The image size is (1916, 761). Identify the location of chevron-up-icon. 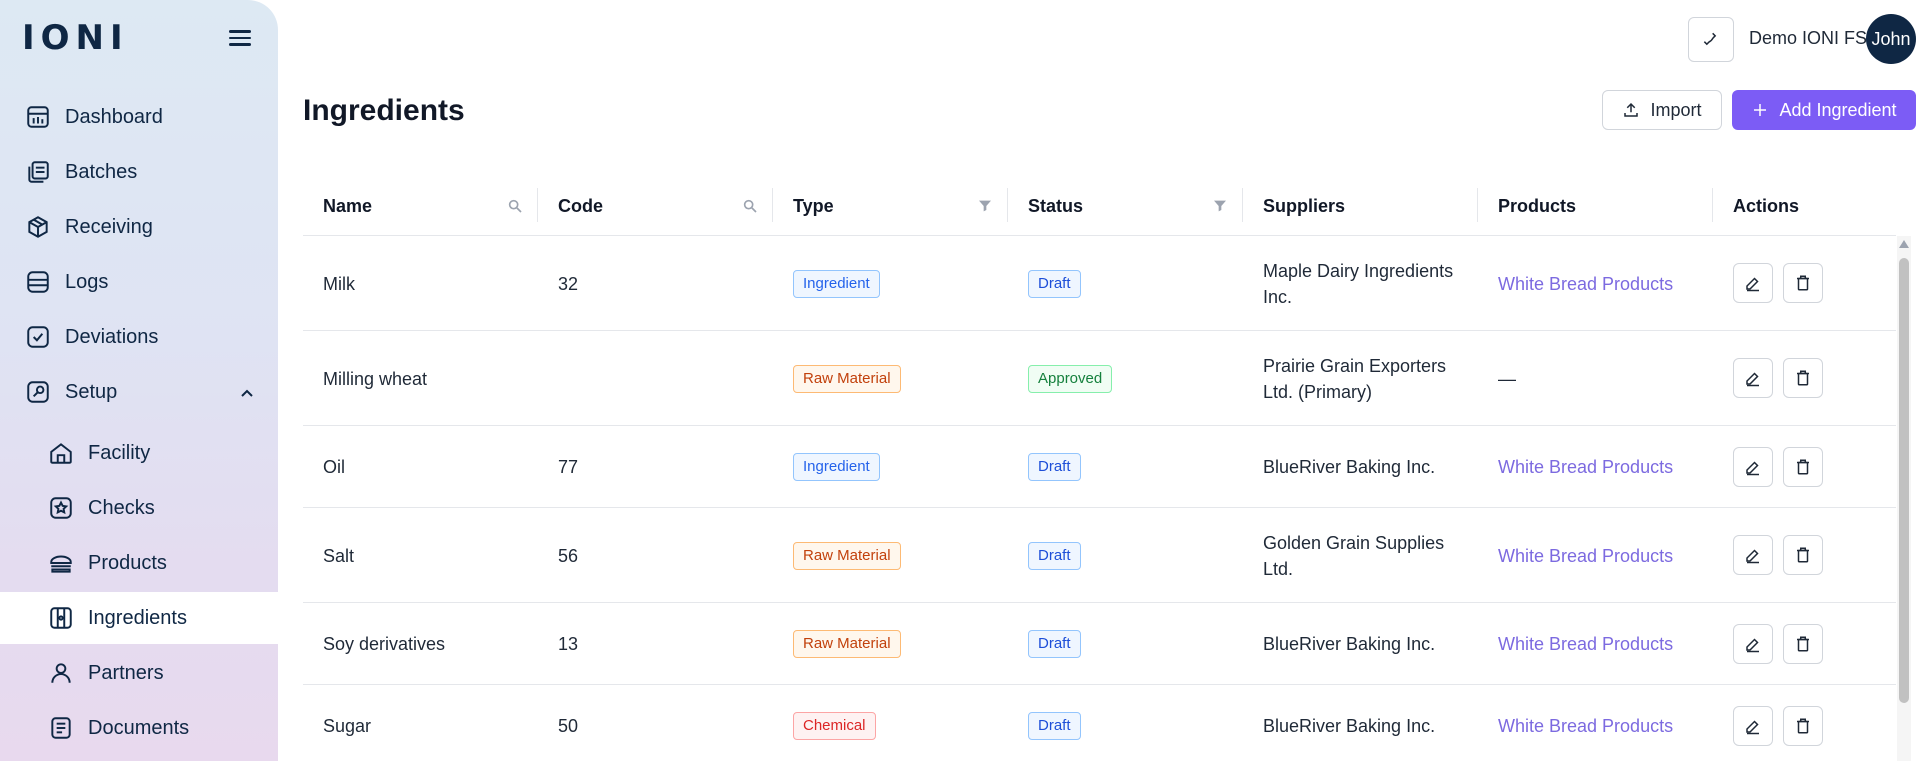
(247, 393).